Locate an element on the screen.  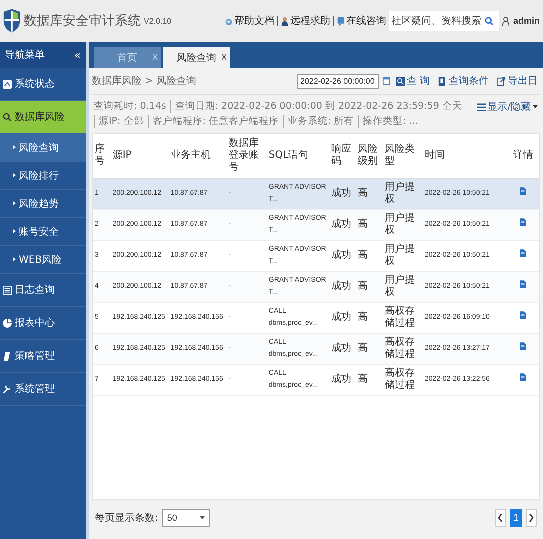
calendar-icon is located at coordinates (386, 81).